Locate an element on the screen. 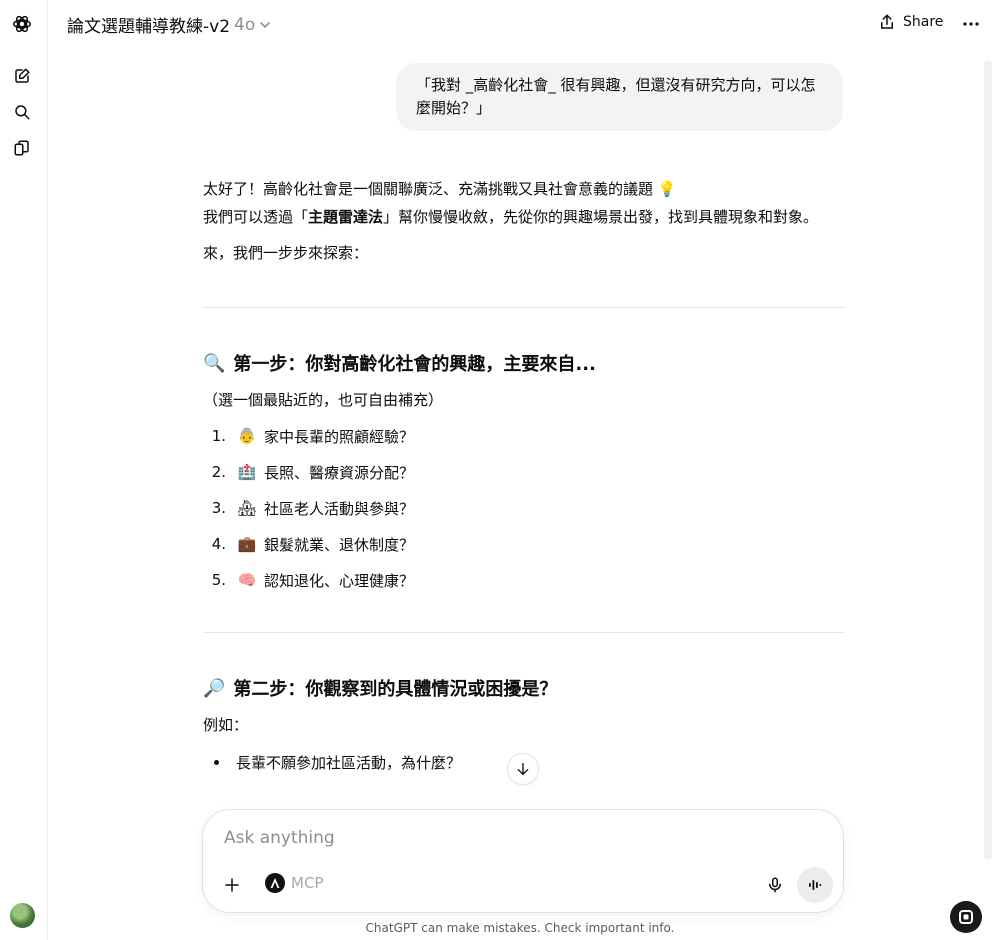 The width and height of the screenshot is (992, 940). method-name: 主題雷達法 is located at coordinates (346, 217).